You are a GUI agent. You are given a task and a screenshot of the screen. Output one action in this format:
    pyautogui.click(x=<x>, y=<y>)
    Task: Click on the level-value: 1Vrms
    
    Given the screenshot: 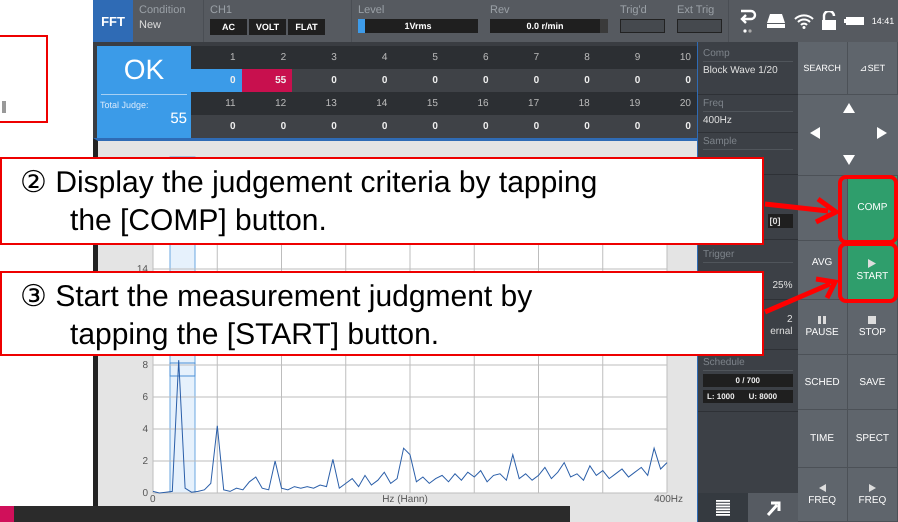 What is the action you would take?
    pyautogui.click(x=418, y=26)
    